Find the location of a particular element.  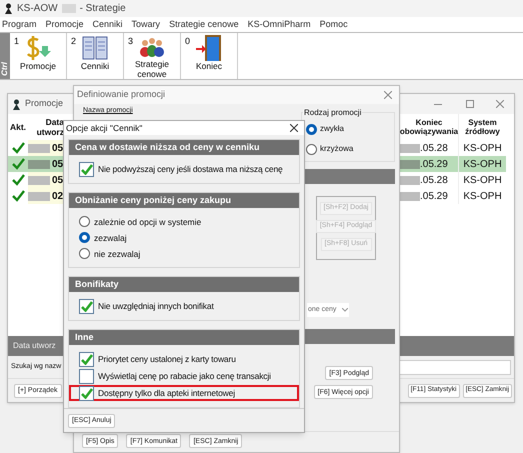

menu-item: Cenniki is located at coordinates (107, 25).